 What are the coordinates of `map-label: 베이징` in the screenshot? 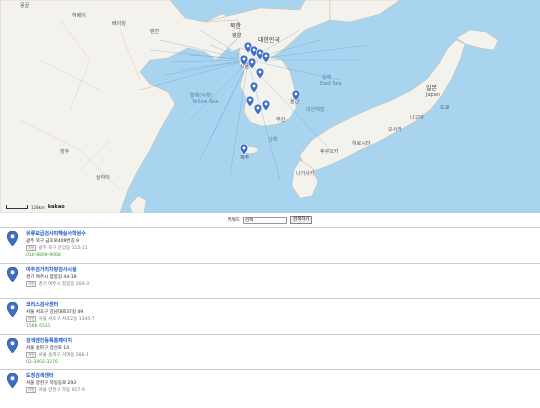 It's located at (119, 24).